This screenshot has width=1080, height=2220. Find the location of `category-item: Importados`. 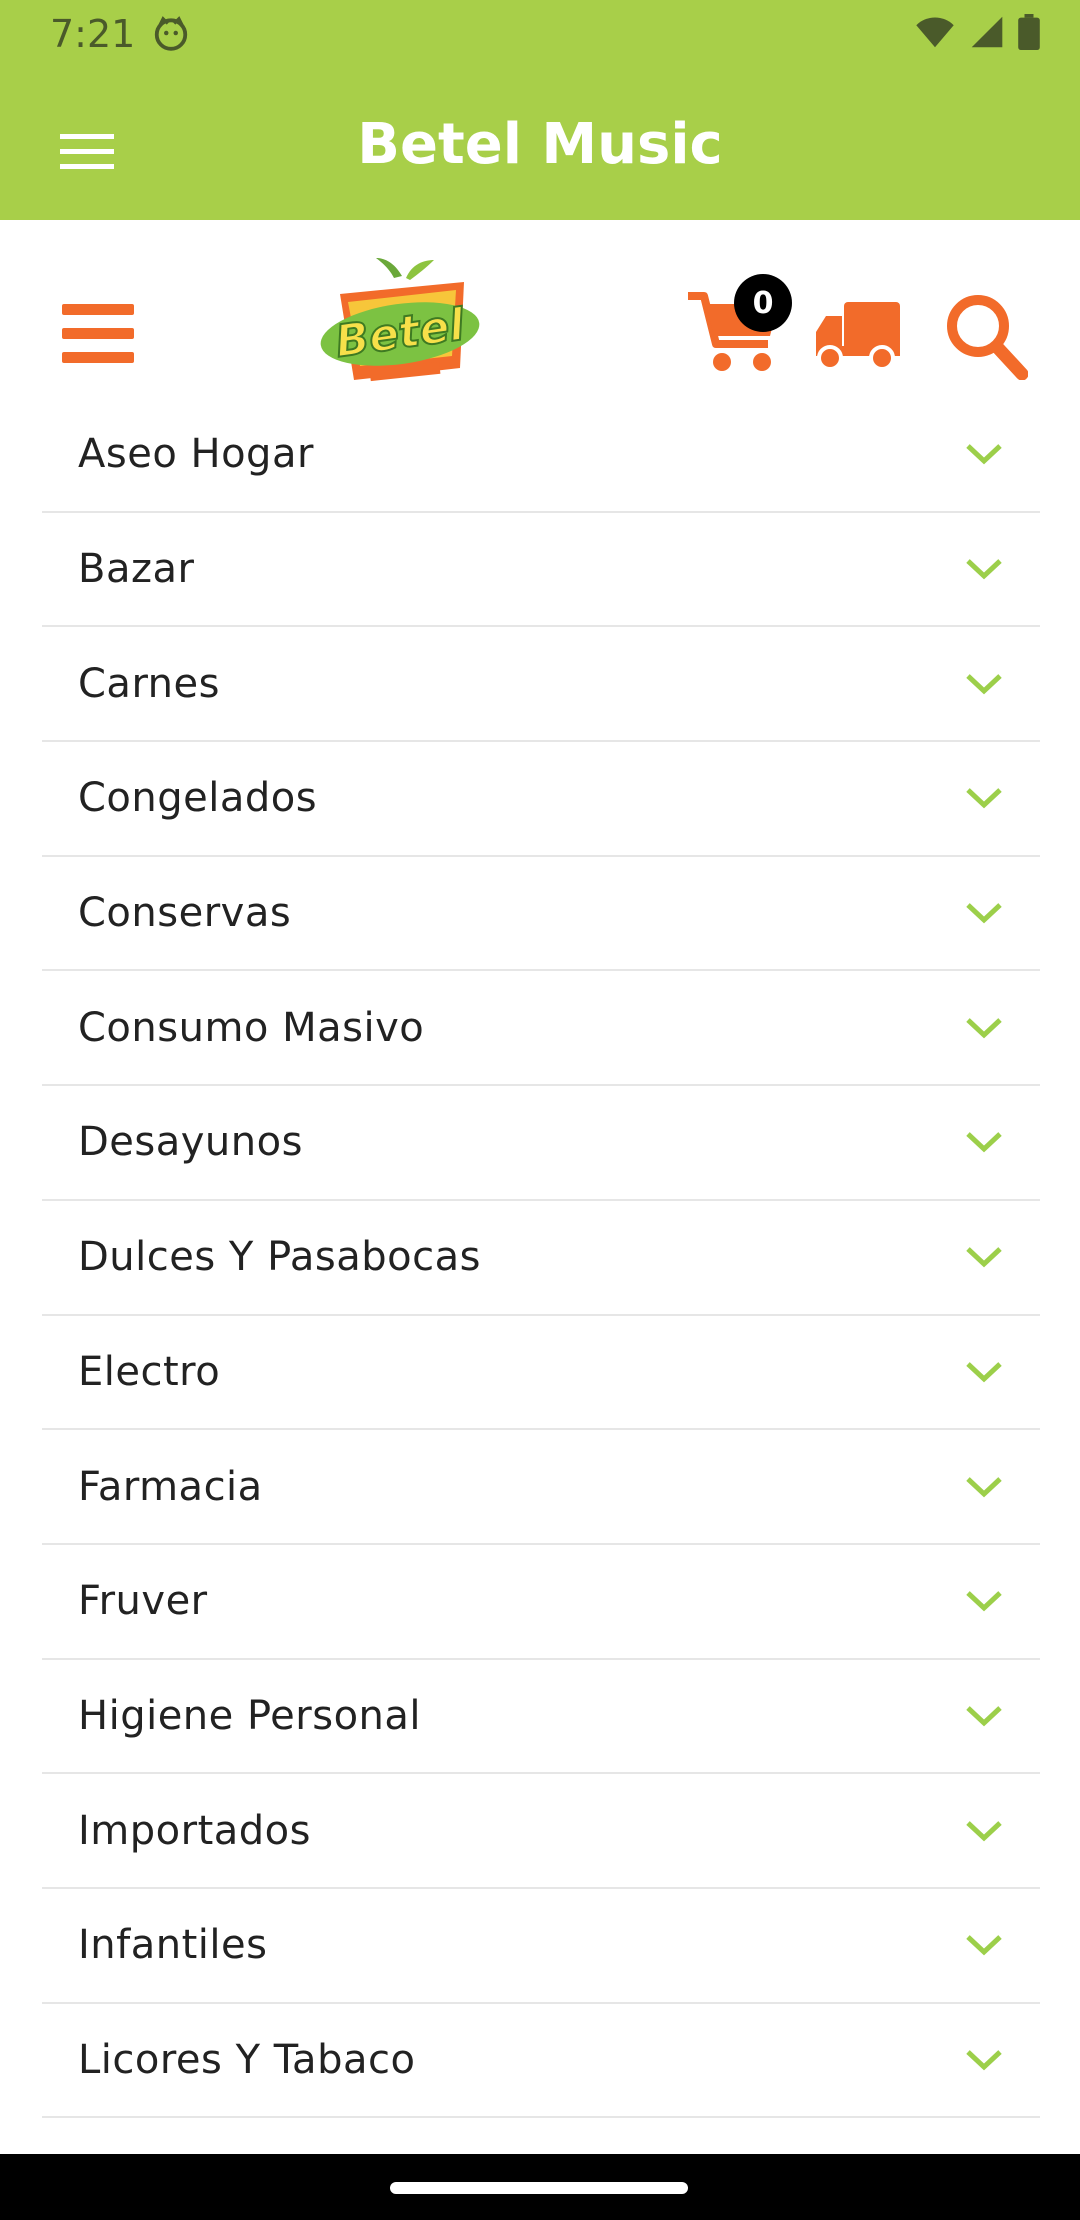

category-item: Importados is located at coordinates (541, 1831).